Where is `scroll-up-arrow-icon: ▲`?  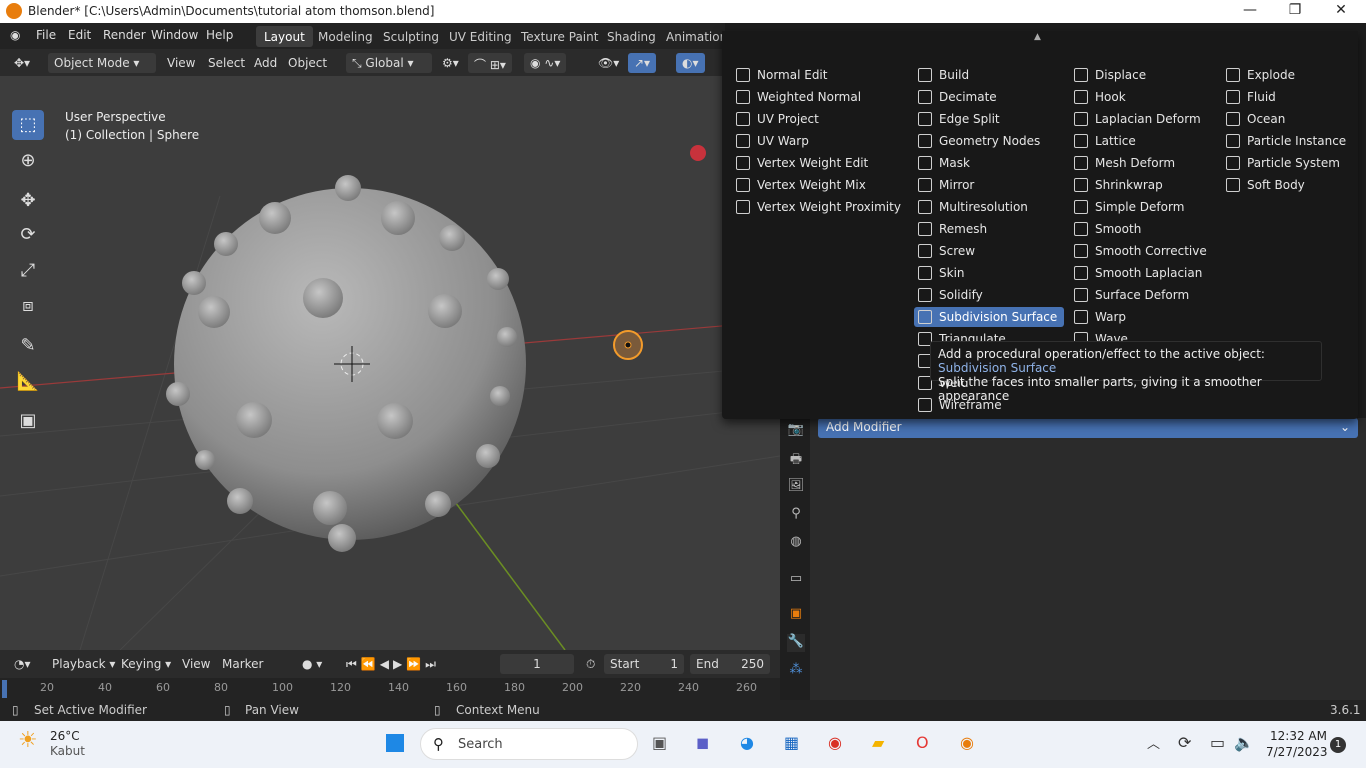
scroll-up-arrow-icon: ▲ is located at coordinates (1037, 37).